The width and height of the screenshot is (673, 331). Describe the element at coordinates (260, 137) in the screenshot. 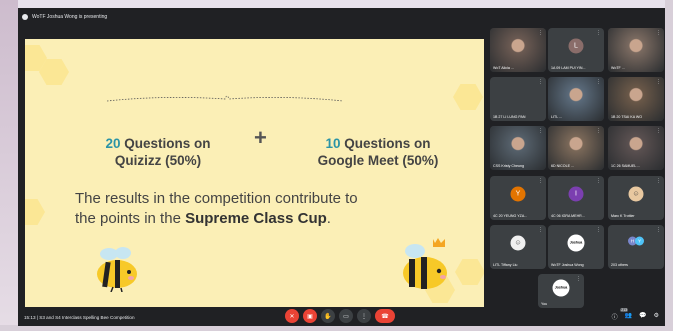

I see `plus-sign: +` at that location.